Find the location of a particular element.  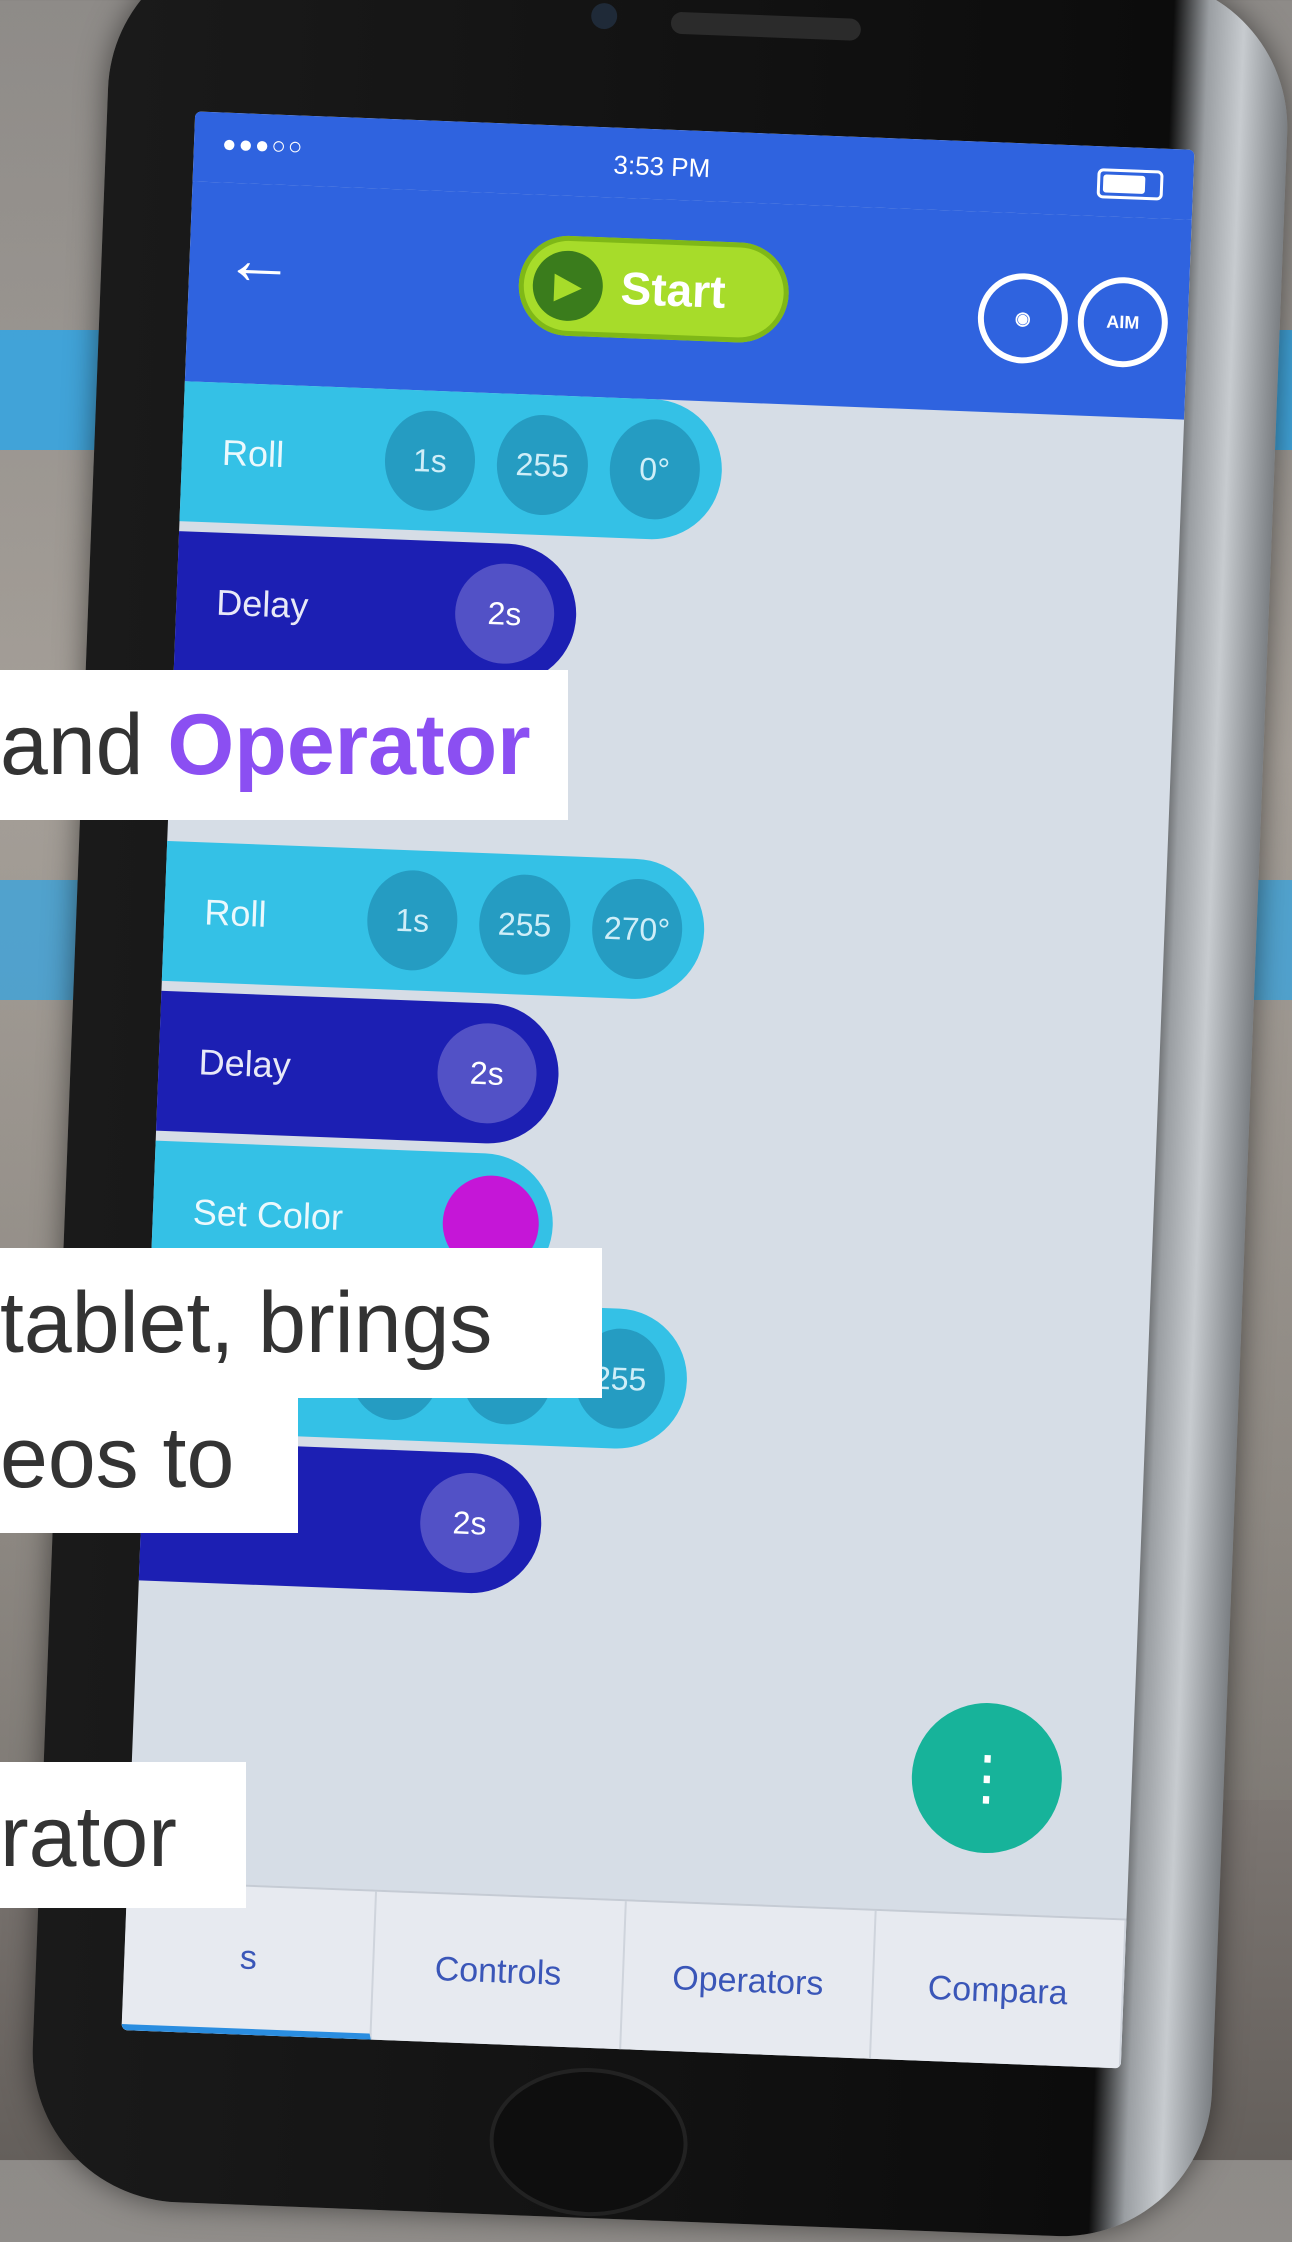

battery-icon is located at coordinates (1130, 184).